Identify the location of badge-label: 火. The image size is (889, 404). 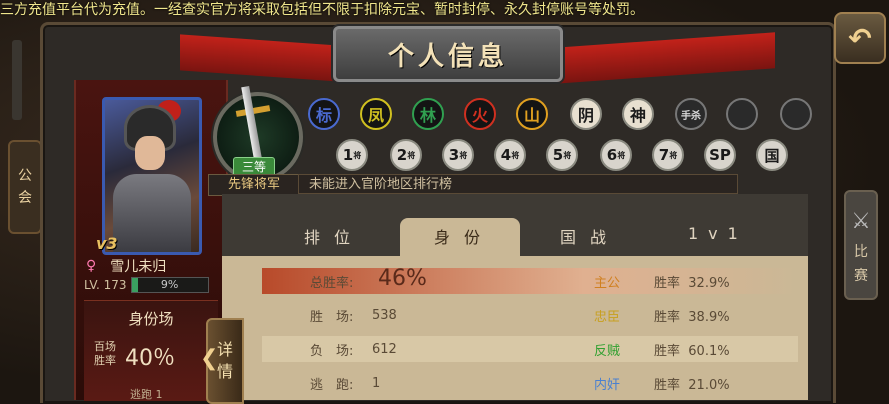
(479, 115).